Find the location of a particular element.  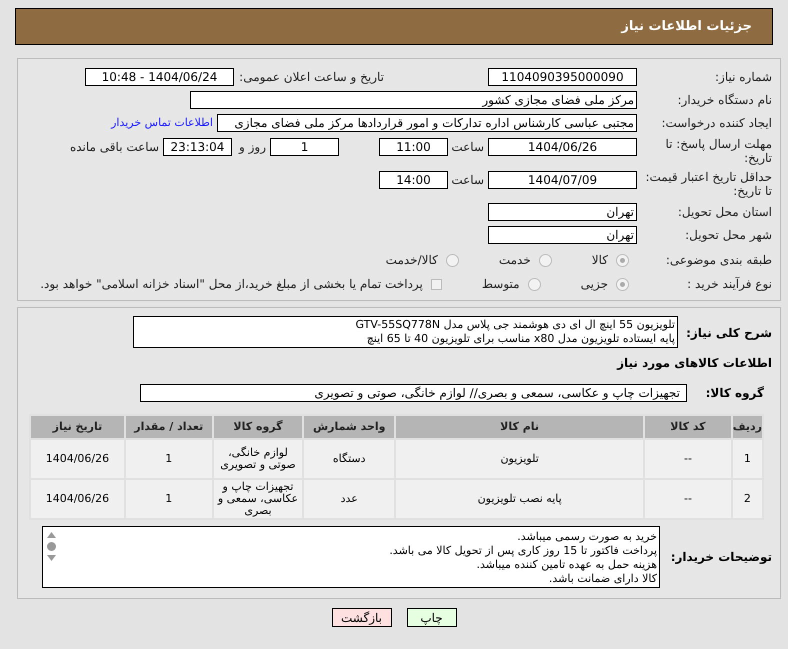

table-cell: 2 is located at coordinates (747, 499).